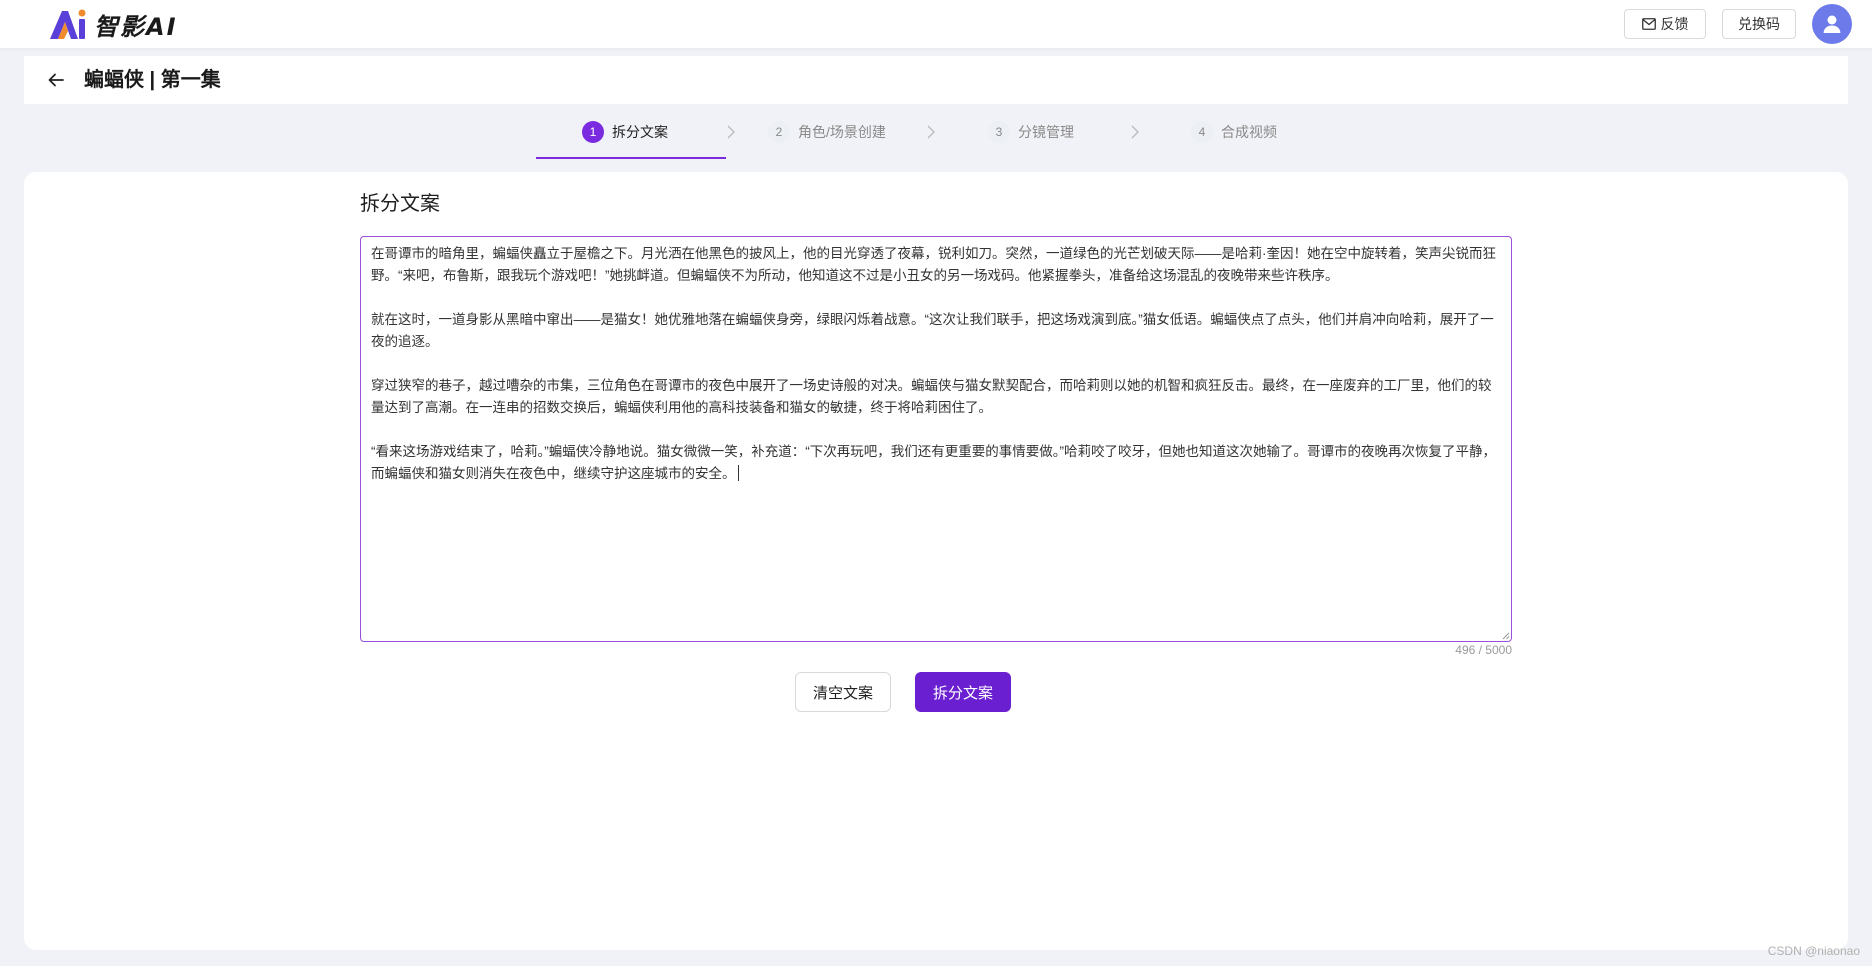 Image resolution: width=1872 pixels, height=966 pixels. What do you see at coordinates (400, 204) in the screenshot?
I see `section-title: 拆分文案` at bounding box center [400, 204].